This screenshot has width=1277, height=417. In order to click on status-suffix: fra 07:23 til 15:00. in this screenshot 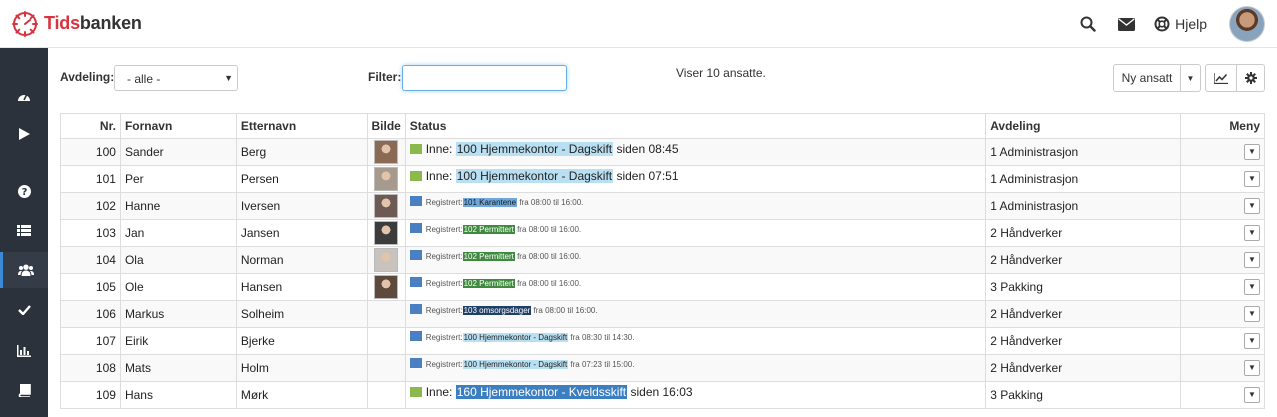, I will do `click(602, 364)`.